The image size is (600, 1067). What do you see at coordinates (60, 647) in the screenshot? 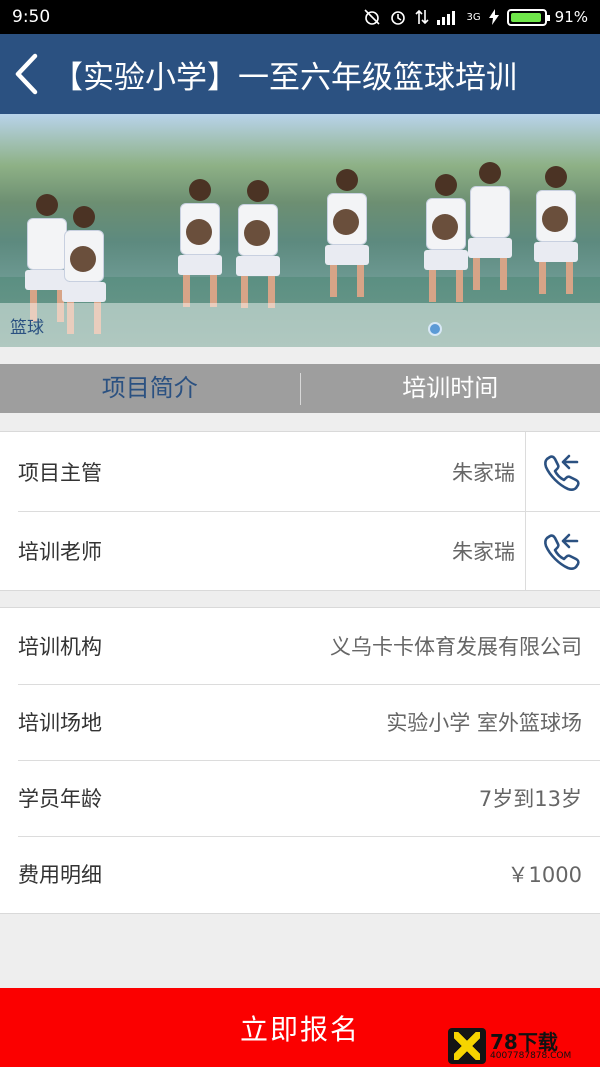
I see `row-label: 培训机构` at bounding box center [60, 647].